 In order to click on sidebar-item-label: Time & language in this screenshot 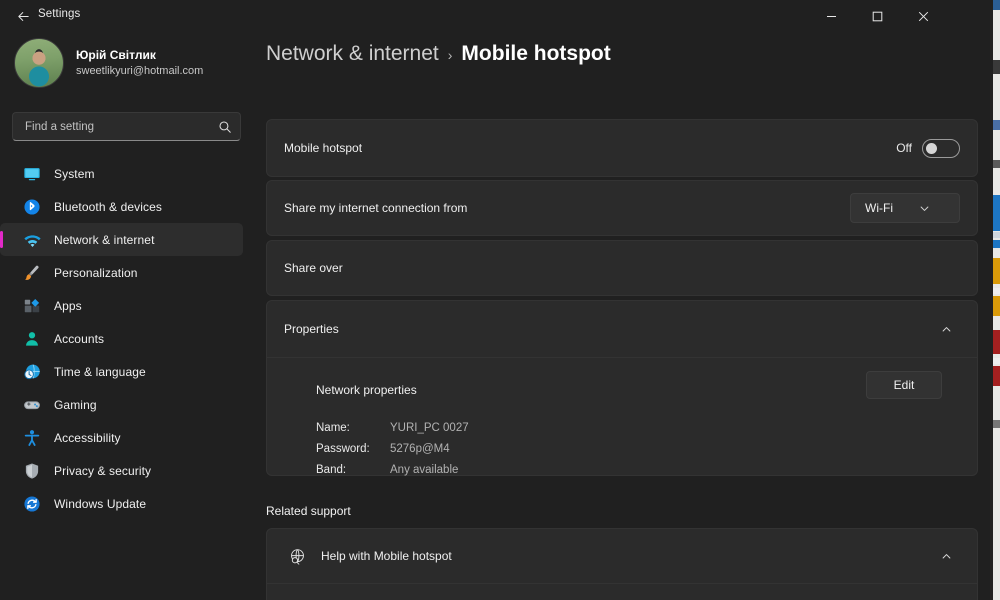, I will do `click(100, 371)`.